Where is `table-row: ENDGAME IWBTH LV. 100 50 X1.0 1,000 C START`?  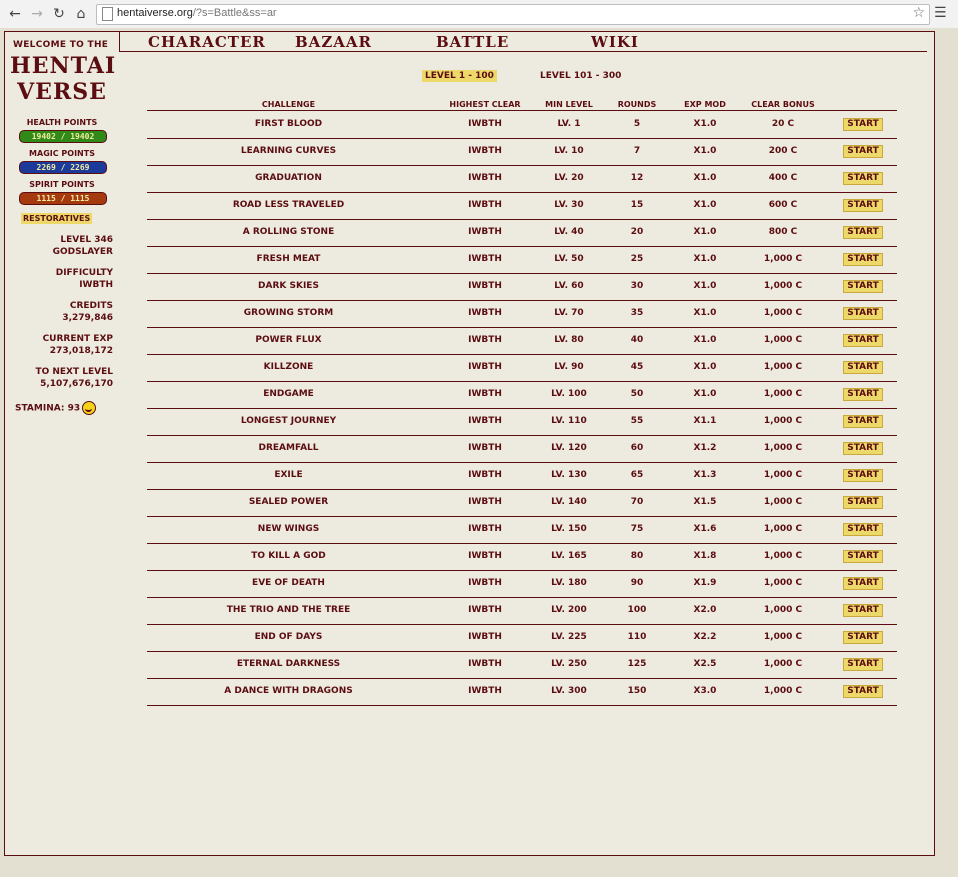 table-row: ENDGAME IWBTH LV. 100 50 X1.0 1,000 C START is located at coordinates (522, 395).